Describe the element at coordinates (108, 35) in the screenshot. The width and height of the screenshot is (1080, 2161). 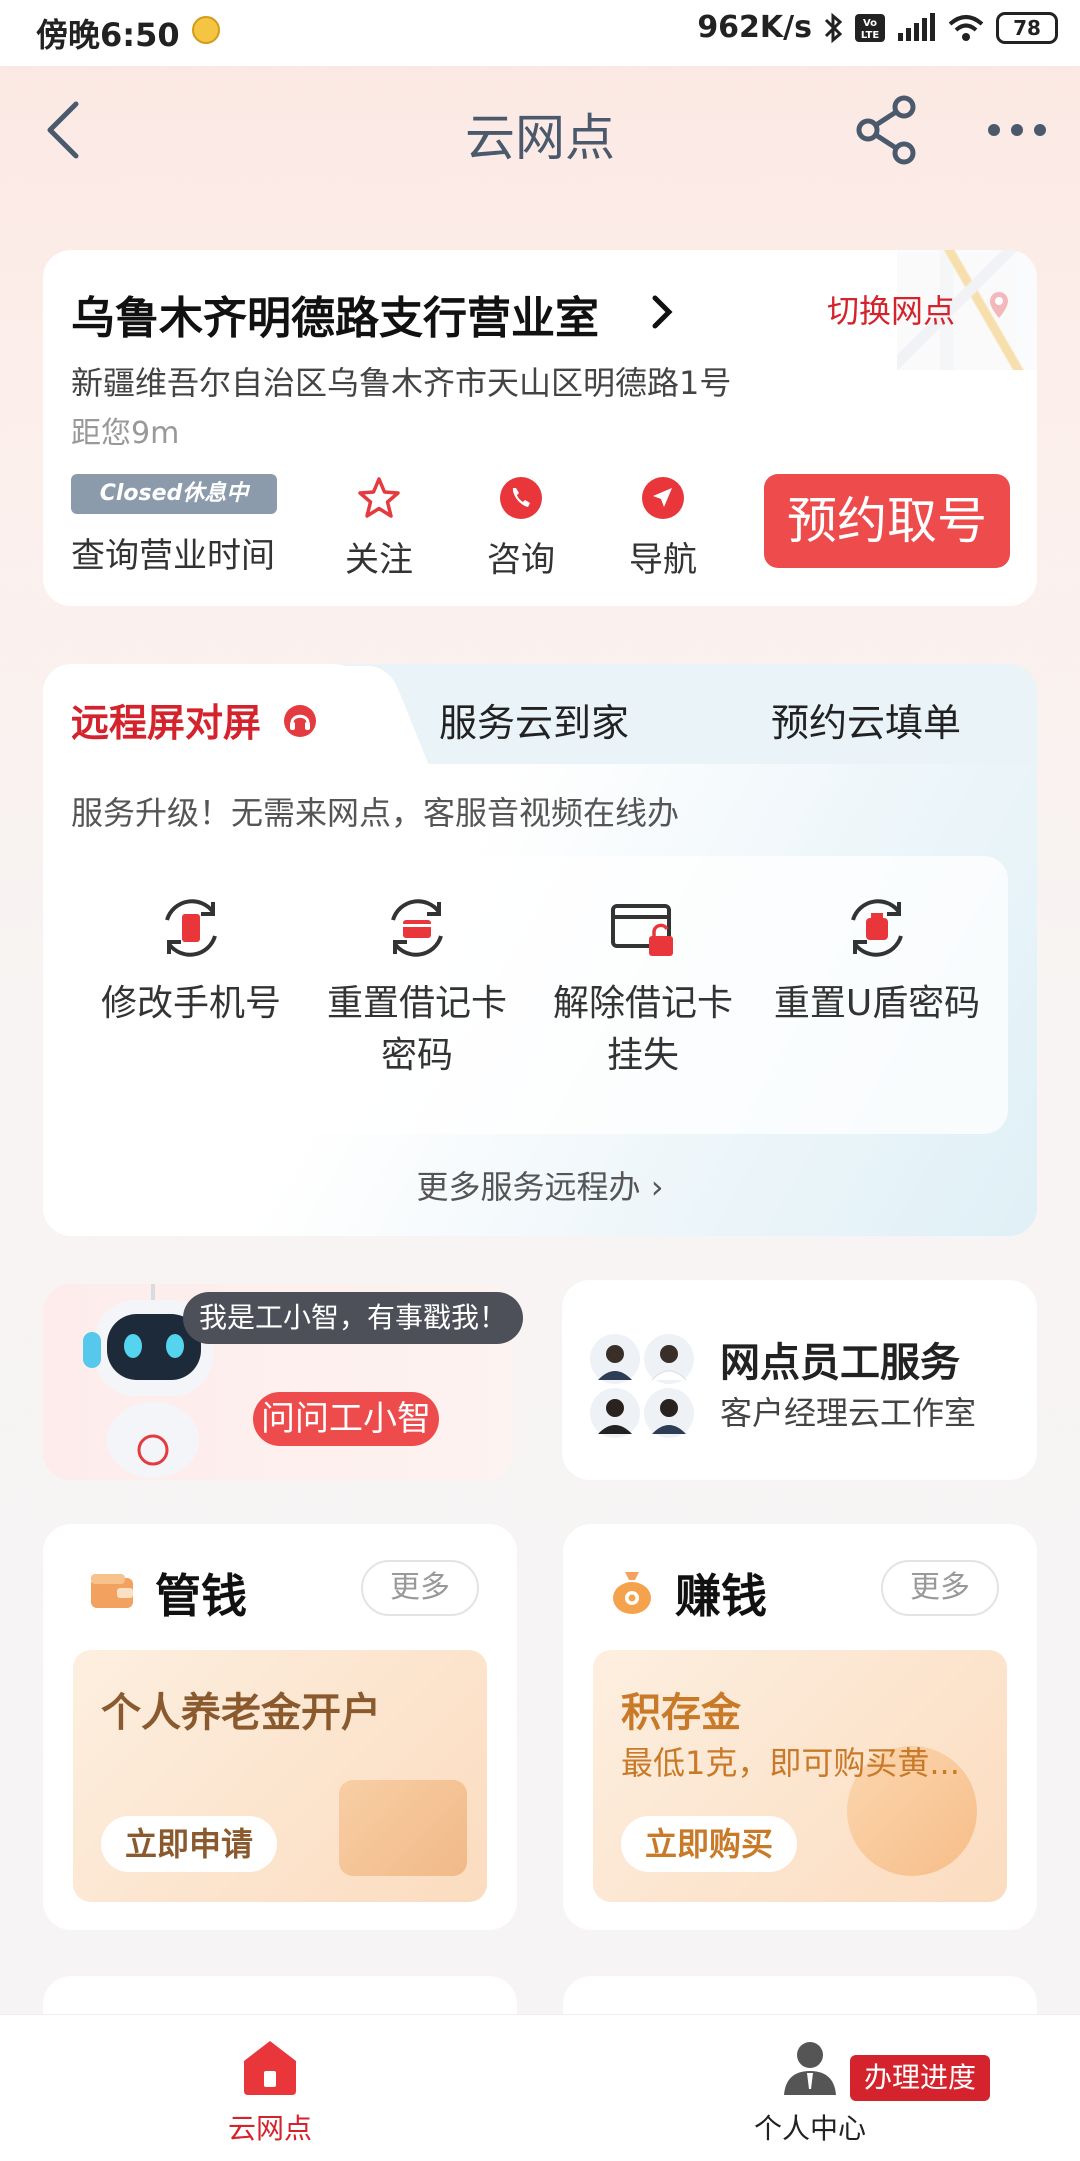
I see `status-time: 傍晚6:50` at that location.